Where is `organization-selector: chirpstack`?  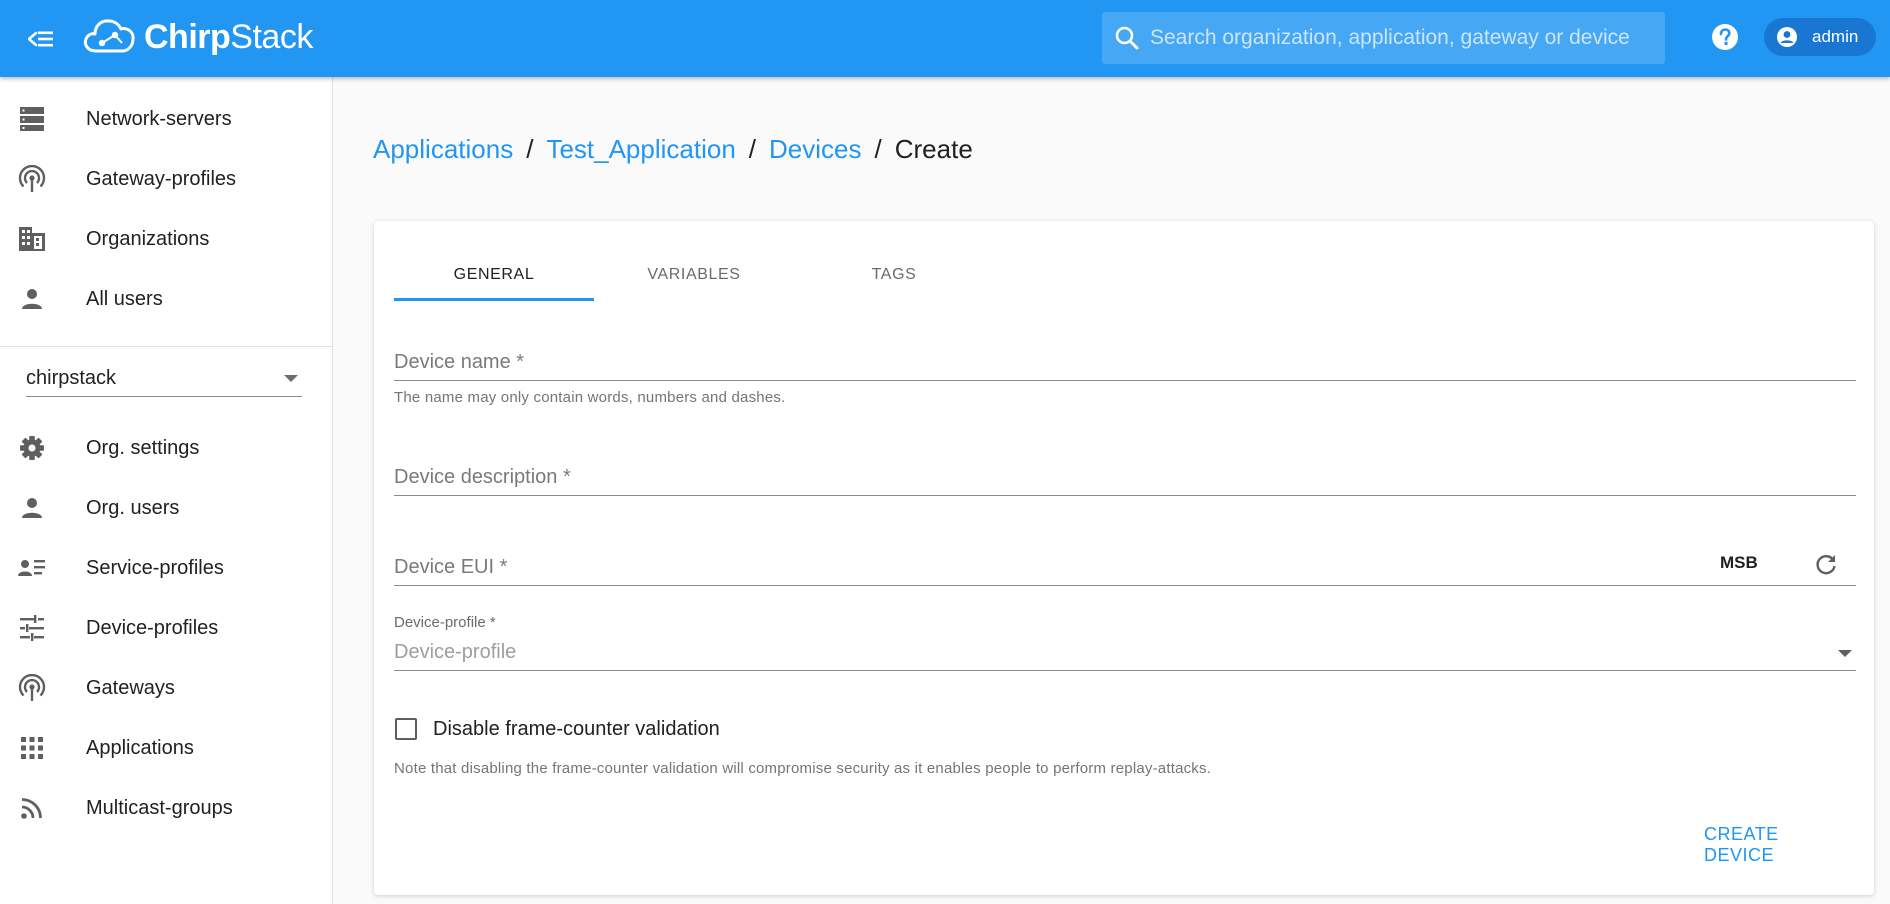
organization-selector: chirpstack is located at coordinates (164, 379).